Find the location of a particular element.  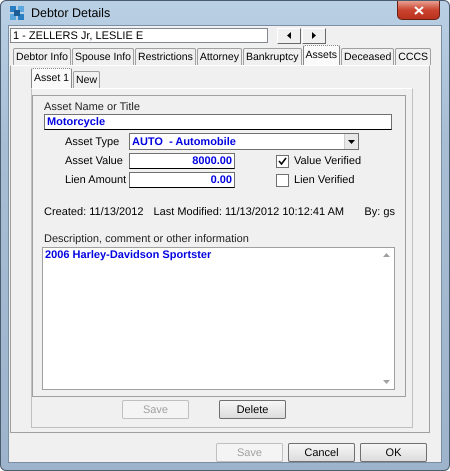

lien-amount-field: 0.00 is located at coordinates (182, 180).